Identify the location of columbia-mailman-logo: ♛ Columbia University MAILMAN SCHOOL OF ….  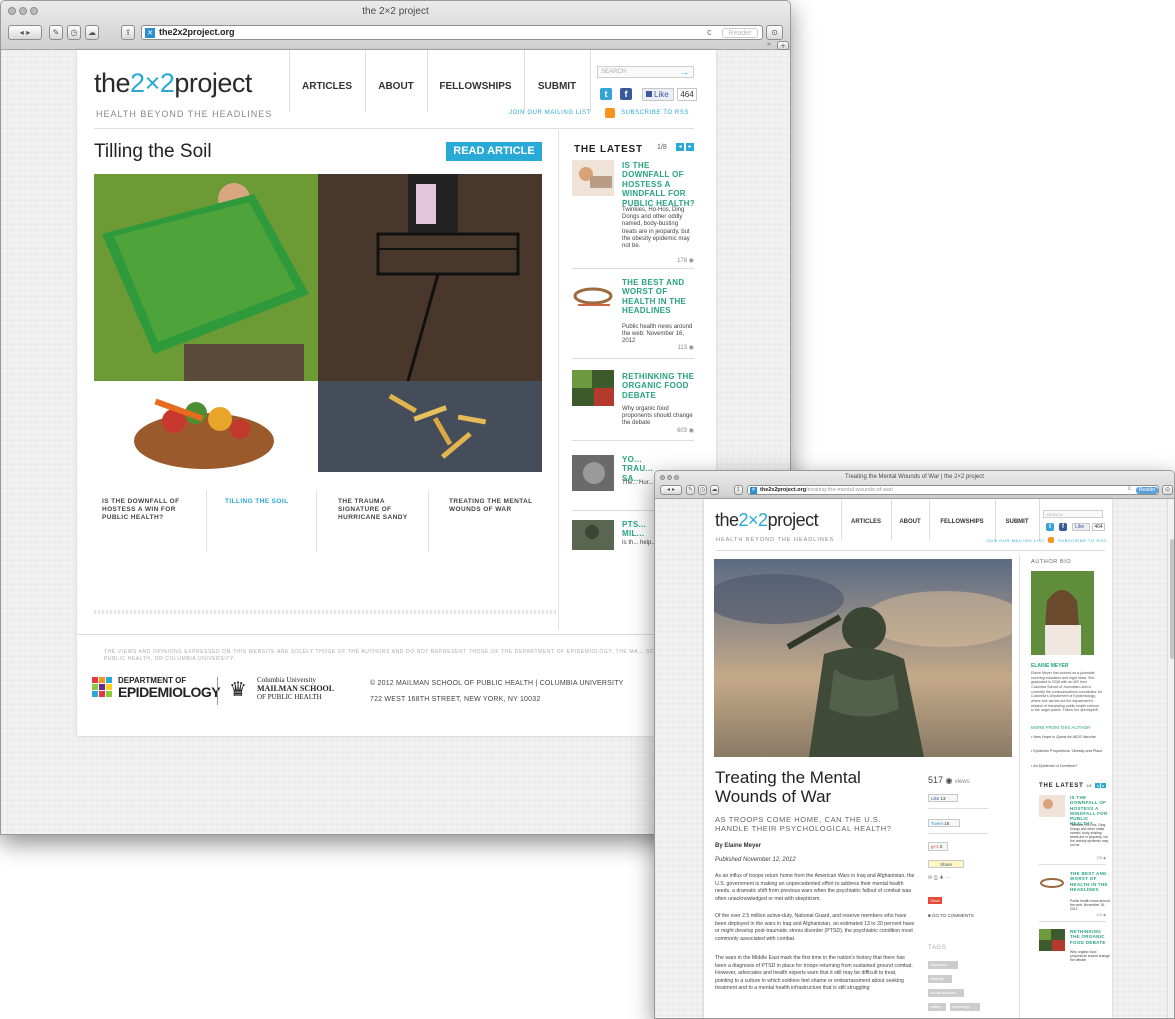
(291, 691).